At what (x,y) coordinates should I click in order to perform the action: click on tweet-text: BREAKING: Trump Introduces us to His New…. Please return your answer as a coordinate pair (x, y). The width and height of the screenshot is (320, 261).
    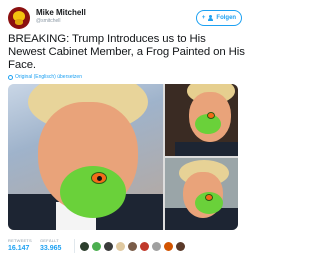
    Looking at the image, I should click on (126, 52).